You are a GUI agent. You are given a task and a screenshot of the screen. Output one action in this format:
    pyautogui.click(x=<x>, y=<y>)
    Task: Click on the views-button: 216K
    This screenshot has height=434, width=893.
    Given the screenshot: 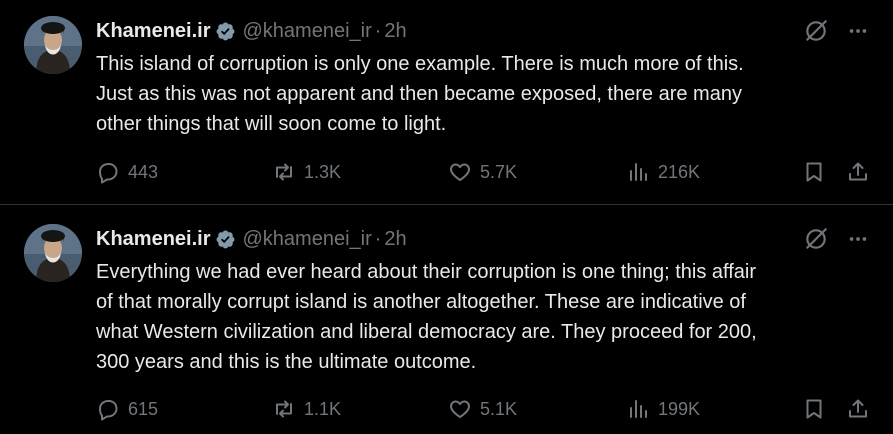 What is the action you would take?
    pyautogui.click(x=663, y=172)
    